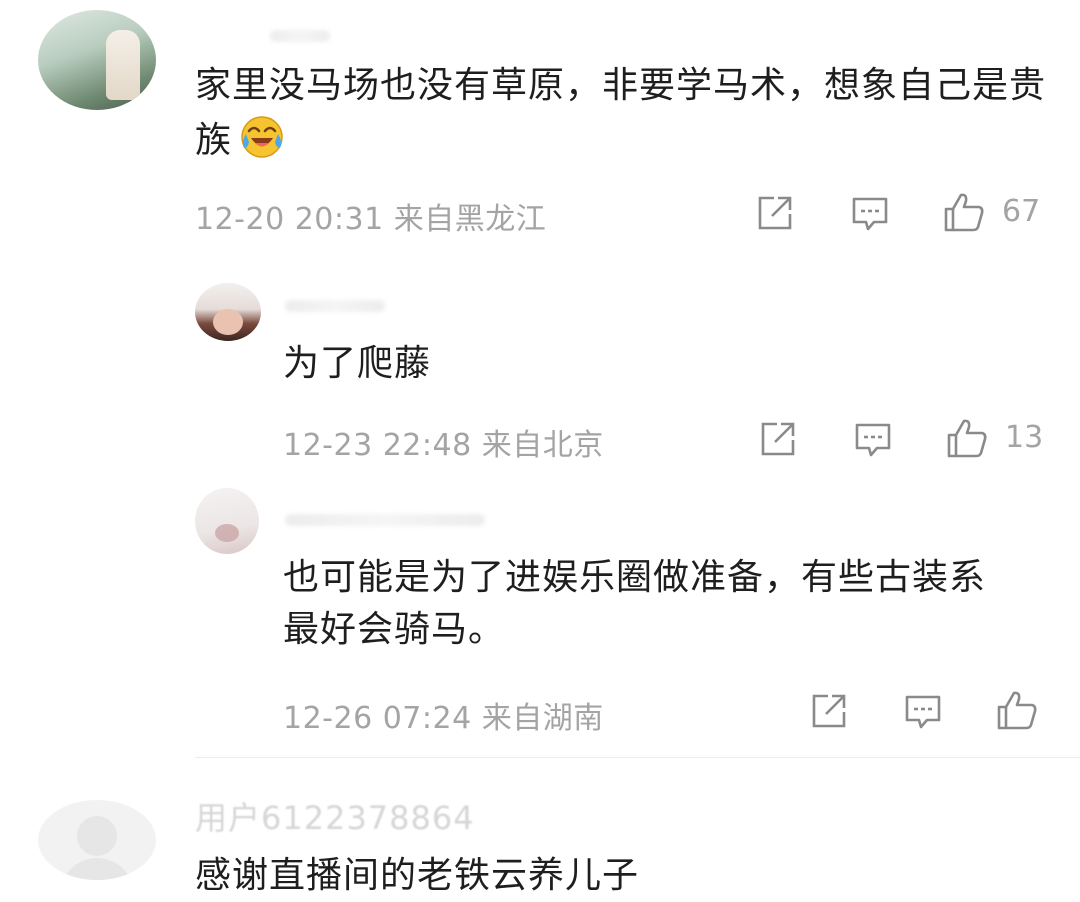 The height and width of the screenshot is (902, 1080). Describe the element at coordinates (417, 875) in the screenshot. I see `comment-text: 感谢直播间的老铁云养儿子` at that location.